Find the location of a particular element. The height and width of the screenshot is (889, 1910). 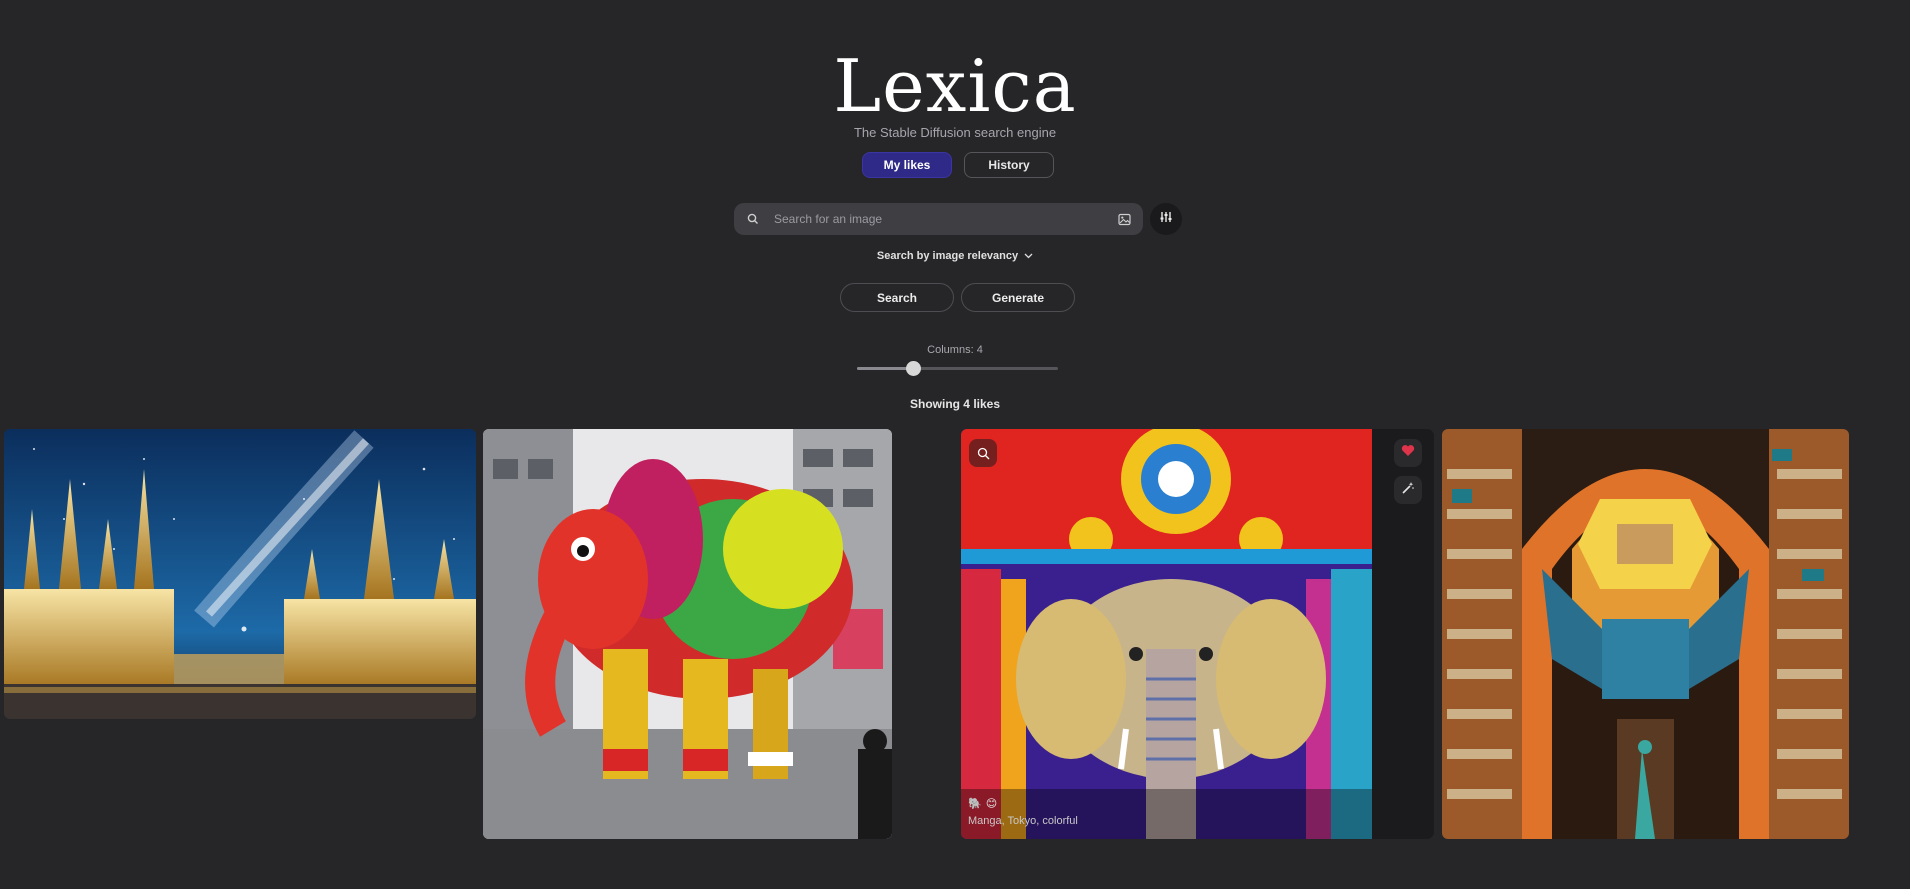

image-caption: Manga, Tokyo, colorful is located at coordinates (1023, 821).